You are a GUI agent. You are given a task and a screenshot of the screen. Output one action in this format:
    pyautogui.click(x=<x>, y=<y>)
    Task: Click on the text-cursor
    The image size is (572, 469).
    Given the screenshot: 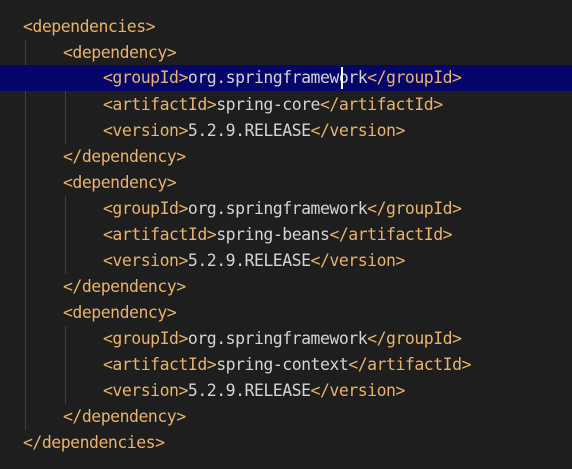 What is the action you would take?
    pyautogui.click(x=342, y=78)
    